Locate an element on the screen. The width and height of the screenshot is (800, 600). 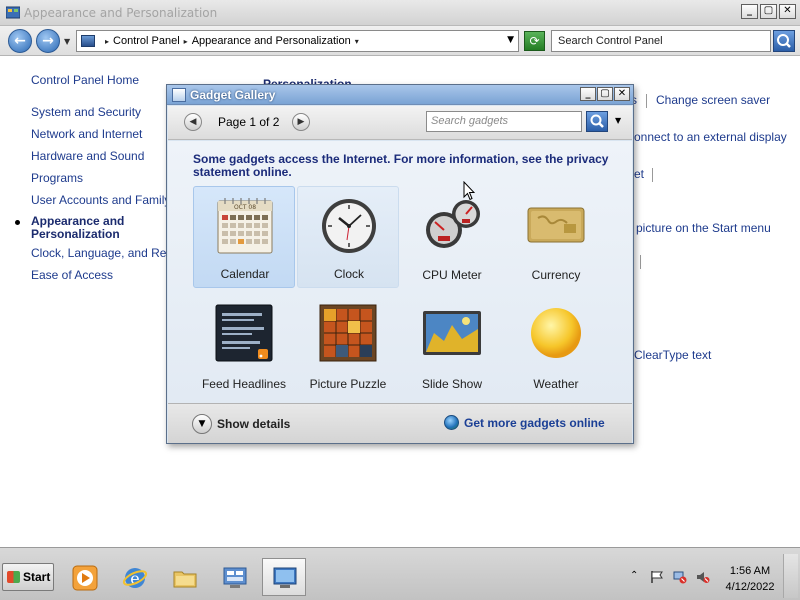
address-dropdown-icon: ▼ is located at coordinates (510, 40).